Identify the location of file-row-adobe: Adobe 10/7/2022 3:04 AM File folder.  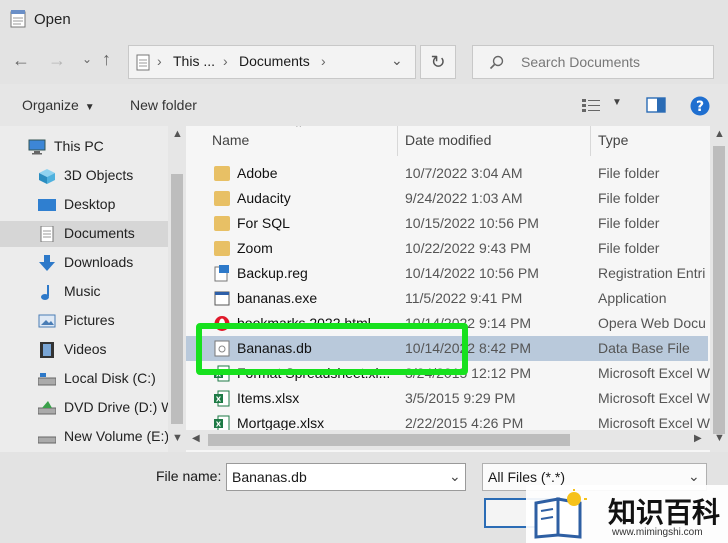
(447, 173).